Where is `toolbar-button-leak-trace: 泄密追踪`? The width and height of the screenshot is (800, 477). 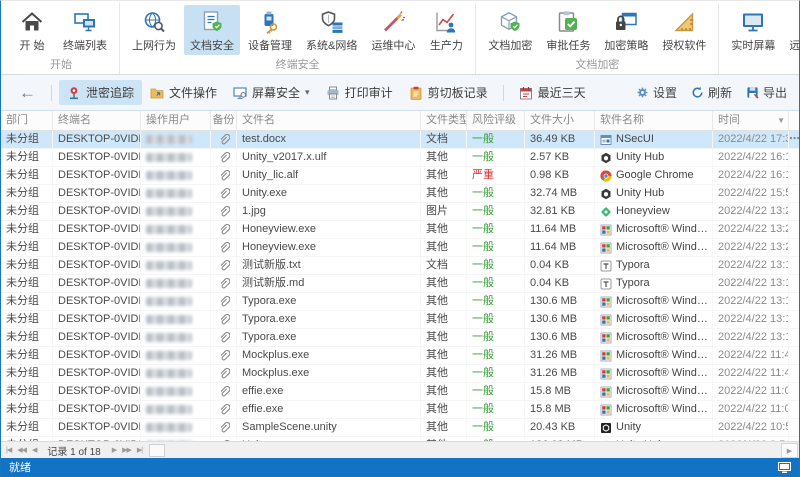 toolbar-button-leak-trace: 泄密追踪 is located at coordinates (101, 92).